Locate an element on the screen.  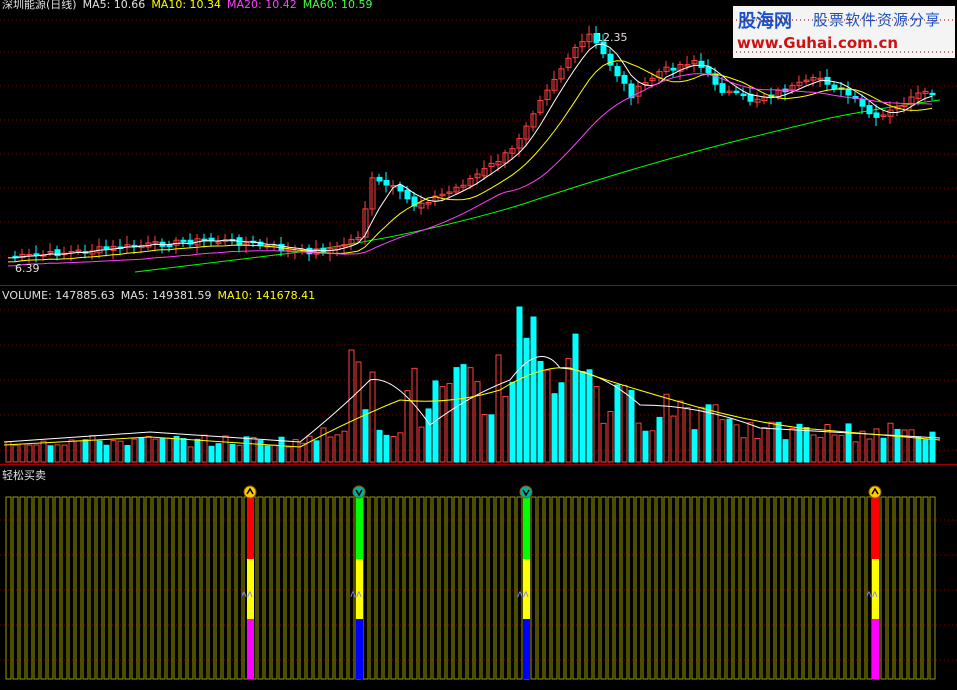
signal-segment is located at coordinates (526, 649).